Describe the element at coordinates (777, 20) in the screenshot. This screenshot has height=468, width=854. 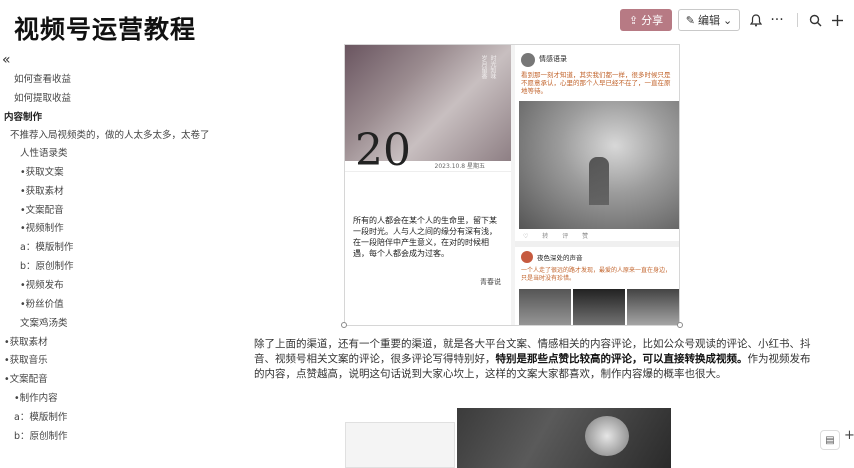
I see `more-icon: ···` at that location.